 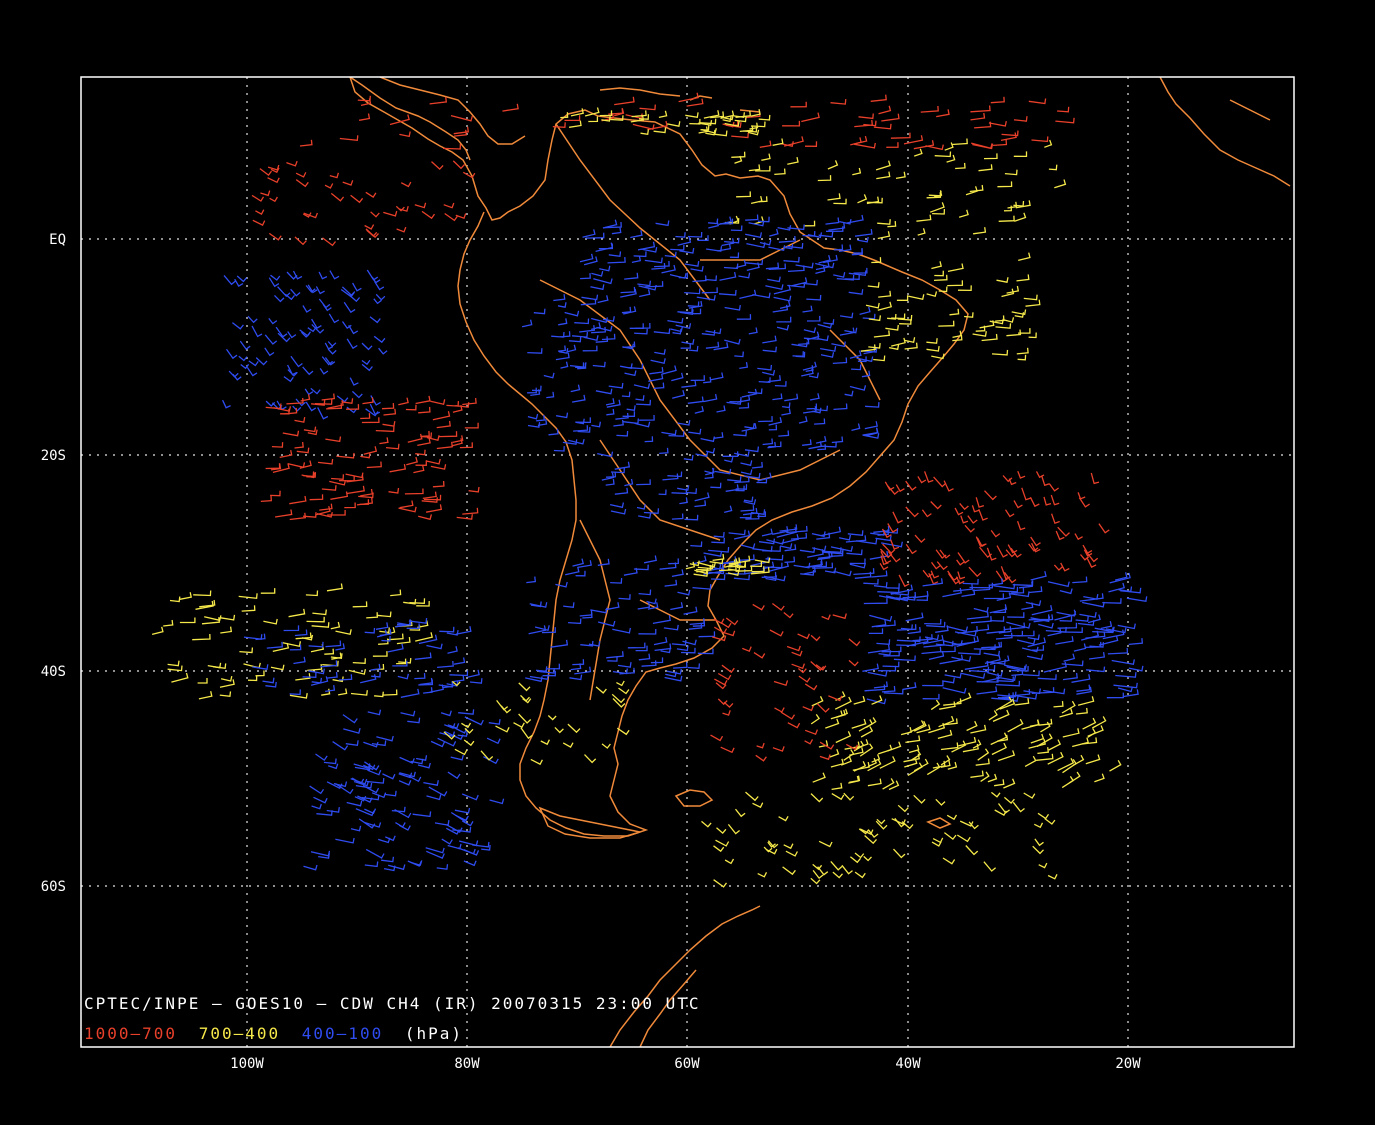 I want to click on legend-high-level: 400—100, so click(x=342, y=1033).